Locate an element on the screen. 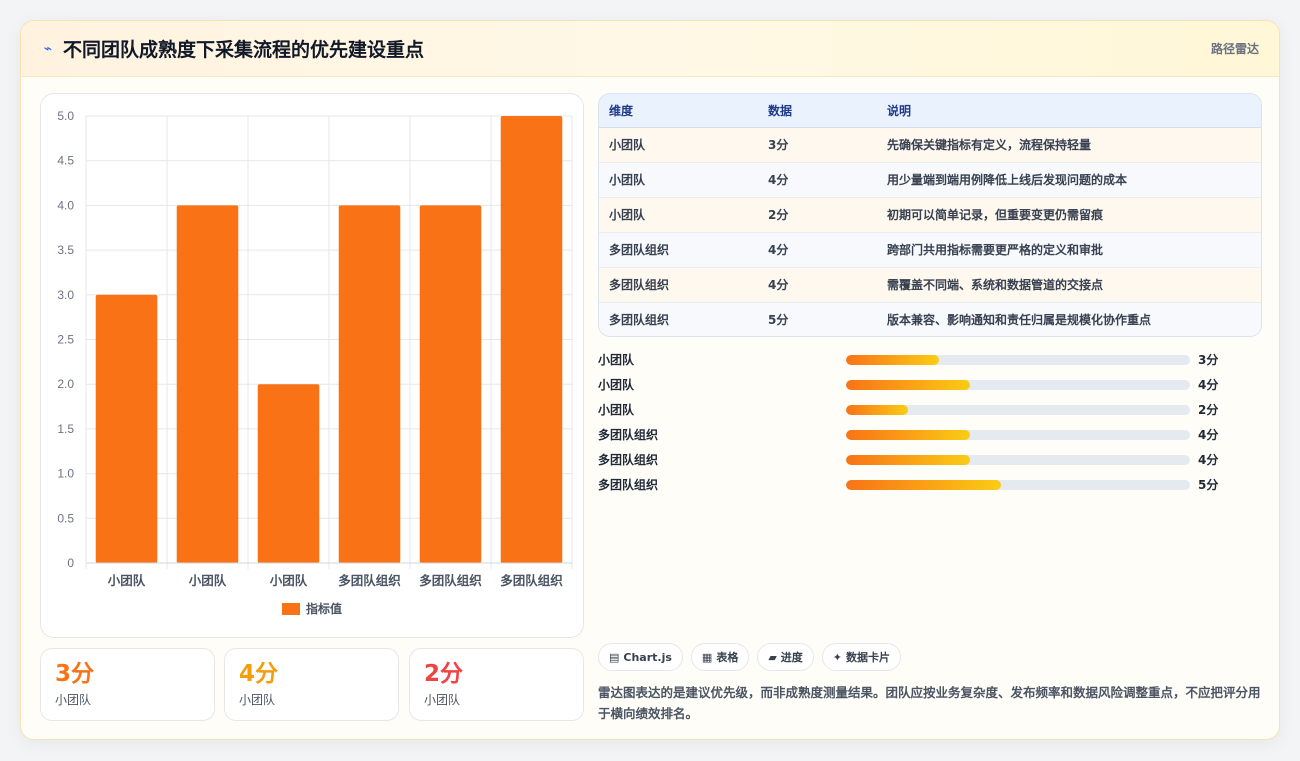  header-tag: 路径雷达 is located at coordinates (1234, 49).